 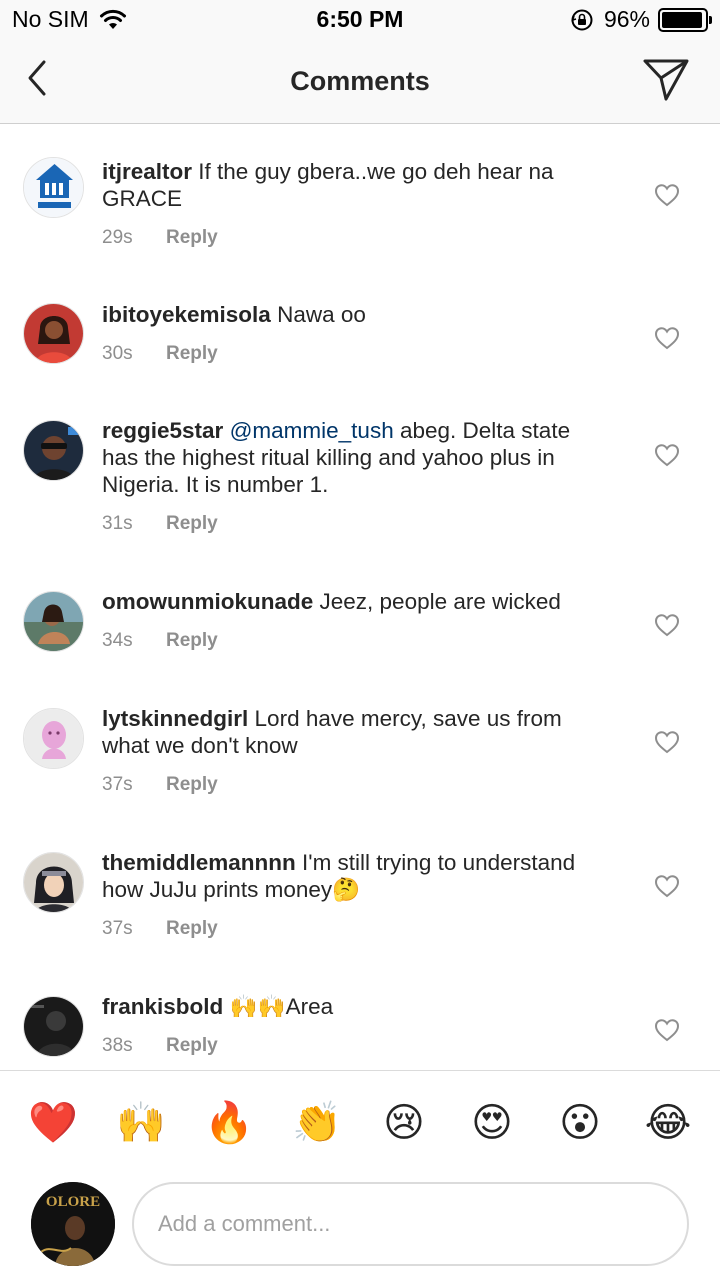 I want to click on comment-text: ibitoyekemisola Nawa oo, so click(x=357, y=314).